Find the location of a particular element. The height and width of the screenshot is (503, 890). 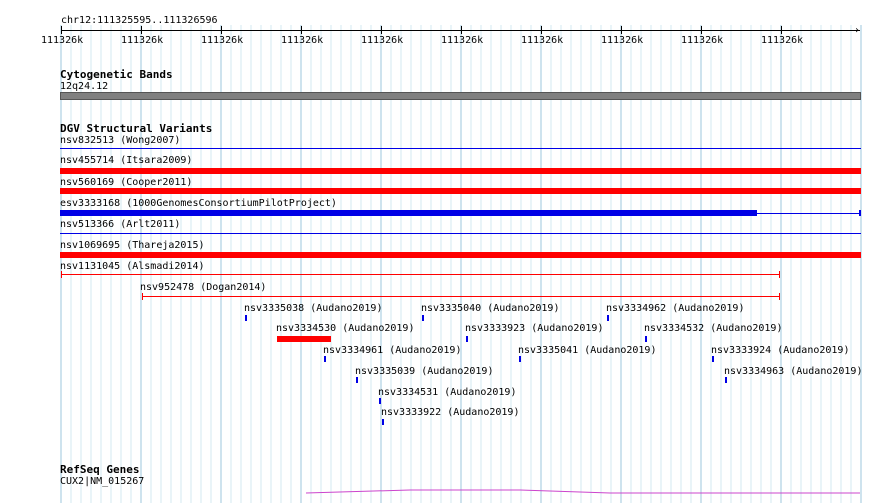

cytoband-bar is located at coordinates (460, 96).